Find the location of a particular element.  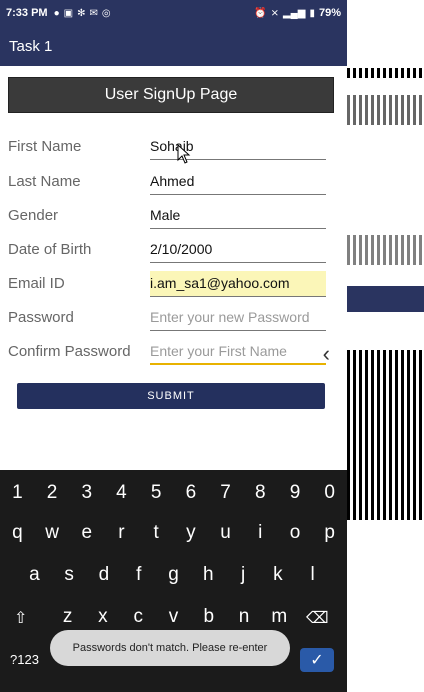

key-u: u is located at coordinates (225, 533).